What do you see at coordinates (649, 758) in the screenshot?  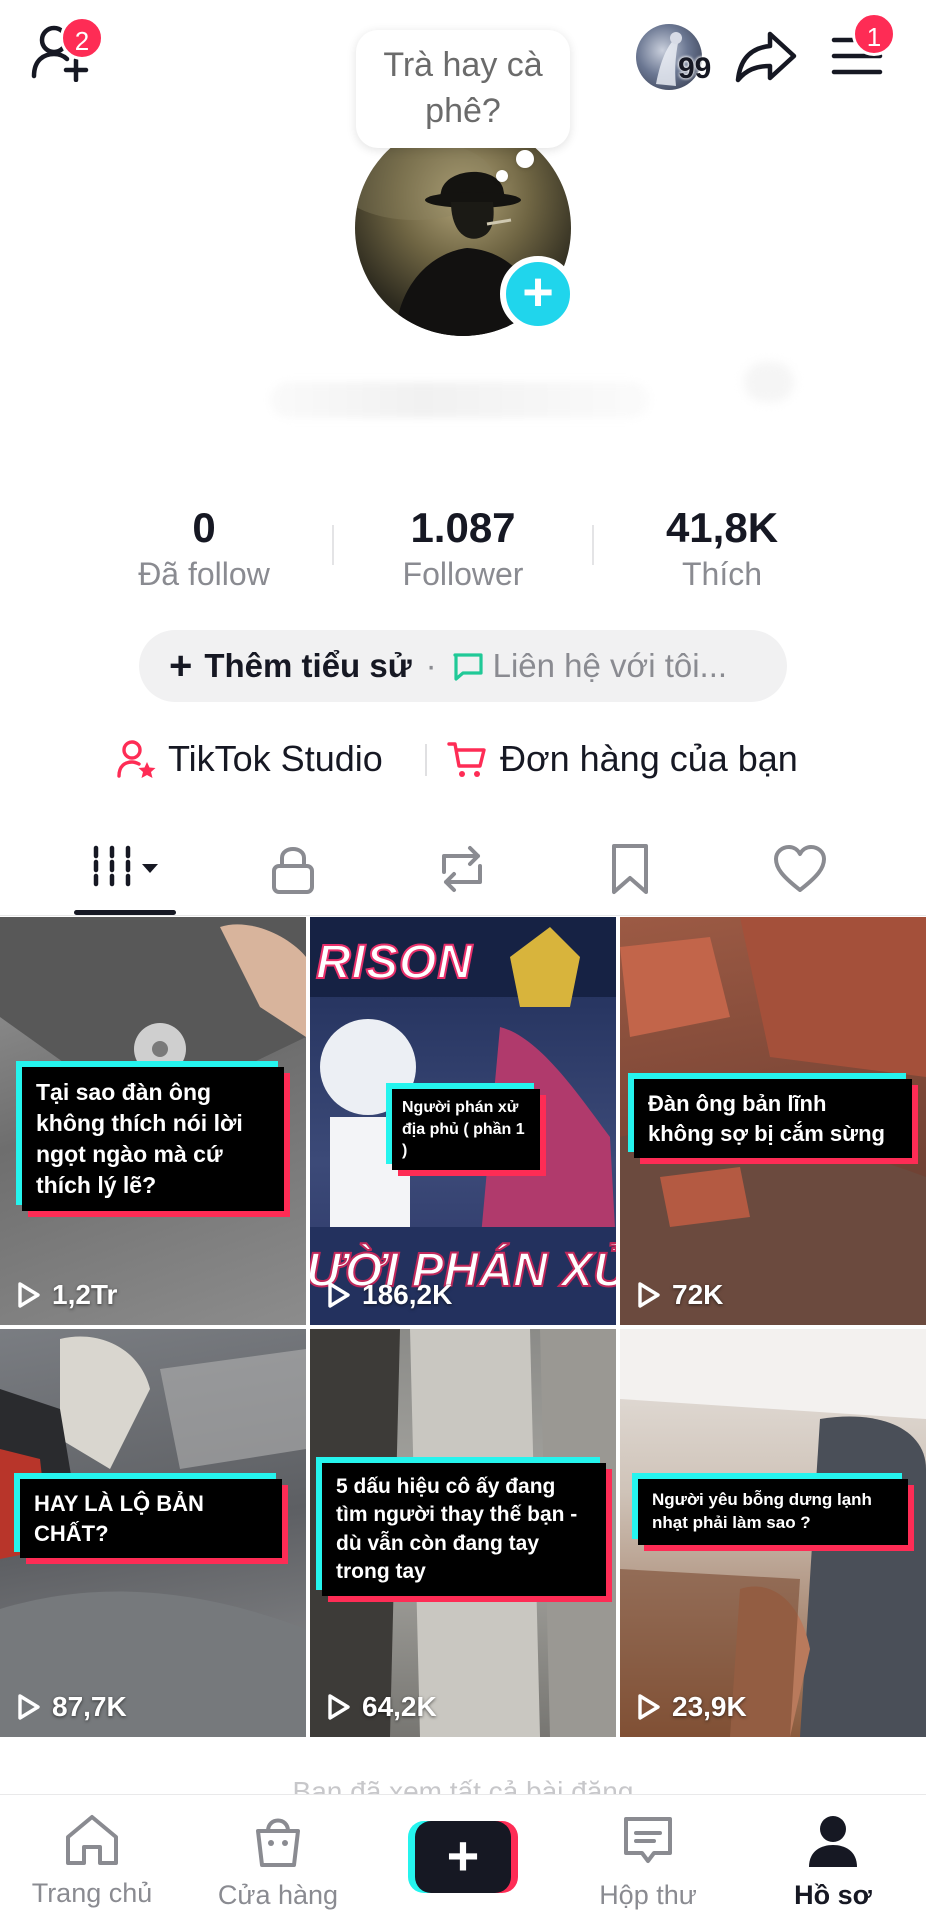 I see `orders-label: Đơn hàng của bạn` at bounding box center [649, 758].